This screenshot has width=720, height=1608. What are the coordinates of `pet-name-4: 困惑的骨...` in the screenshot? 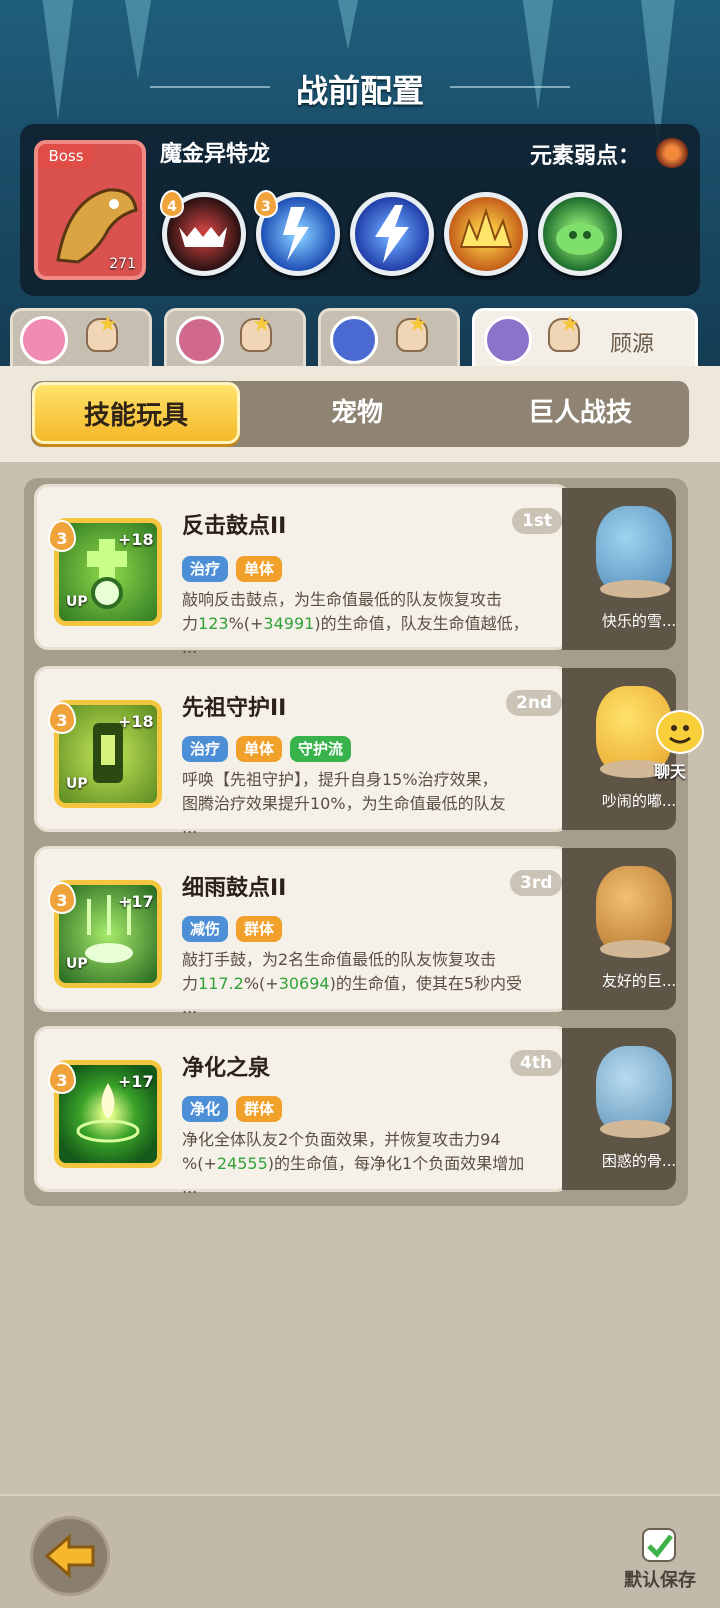 It's located at (639, 1161).